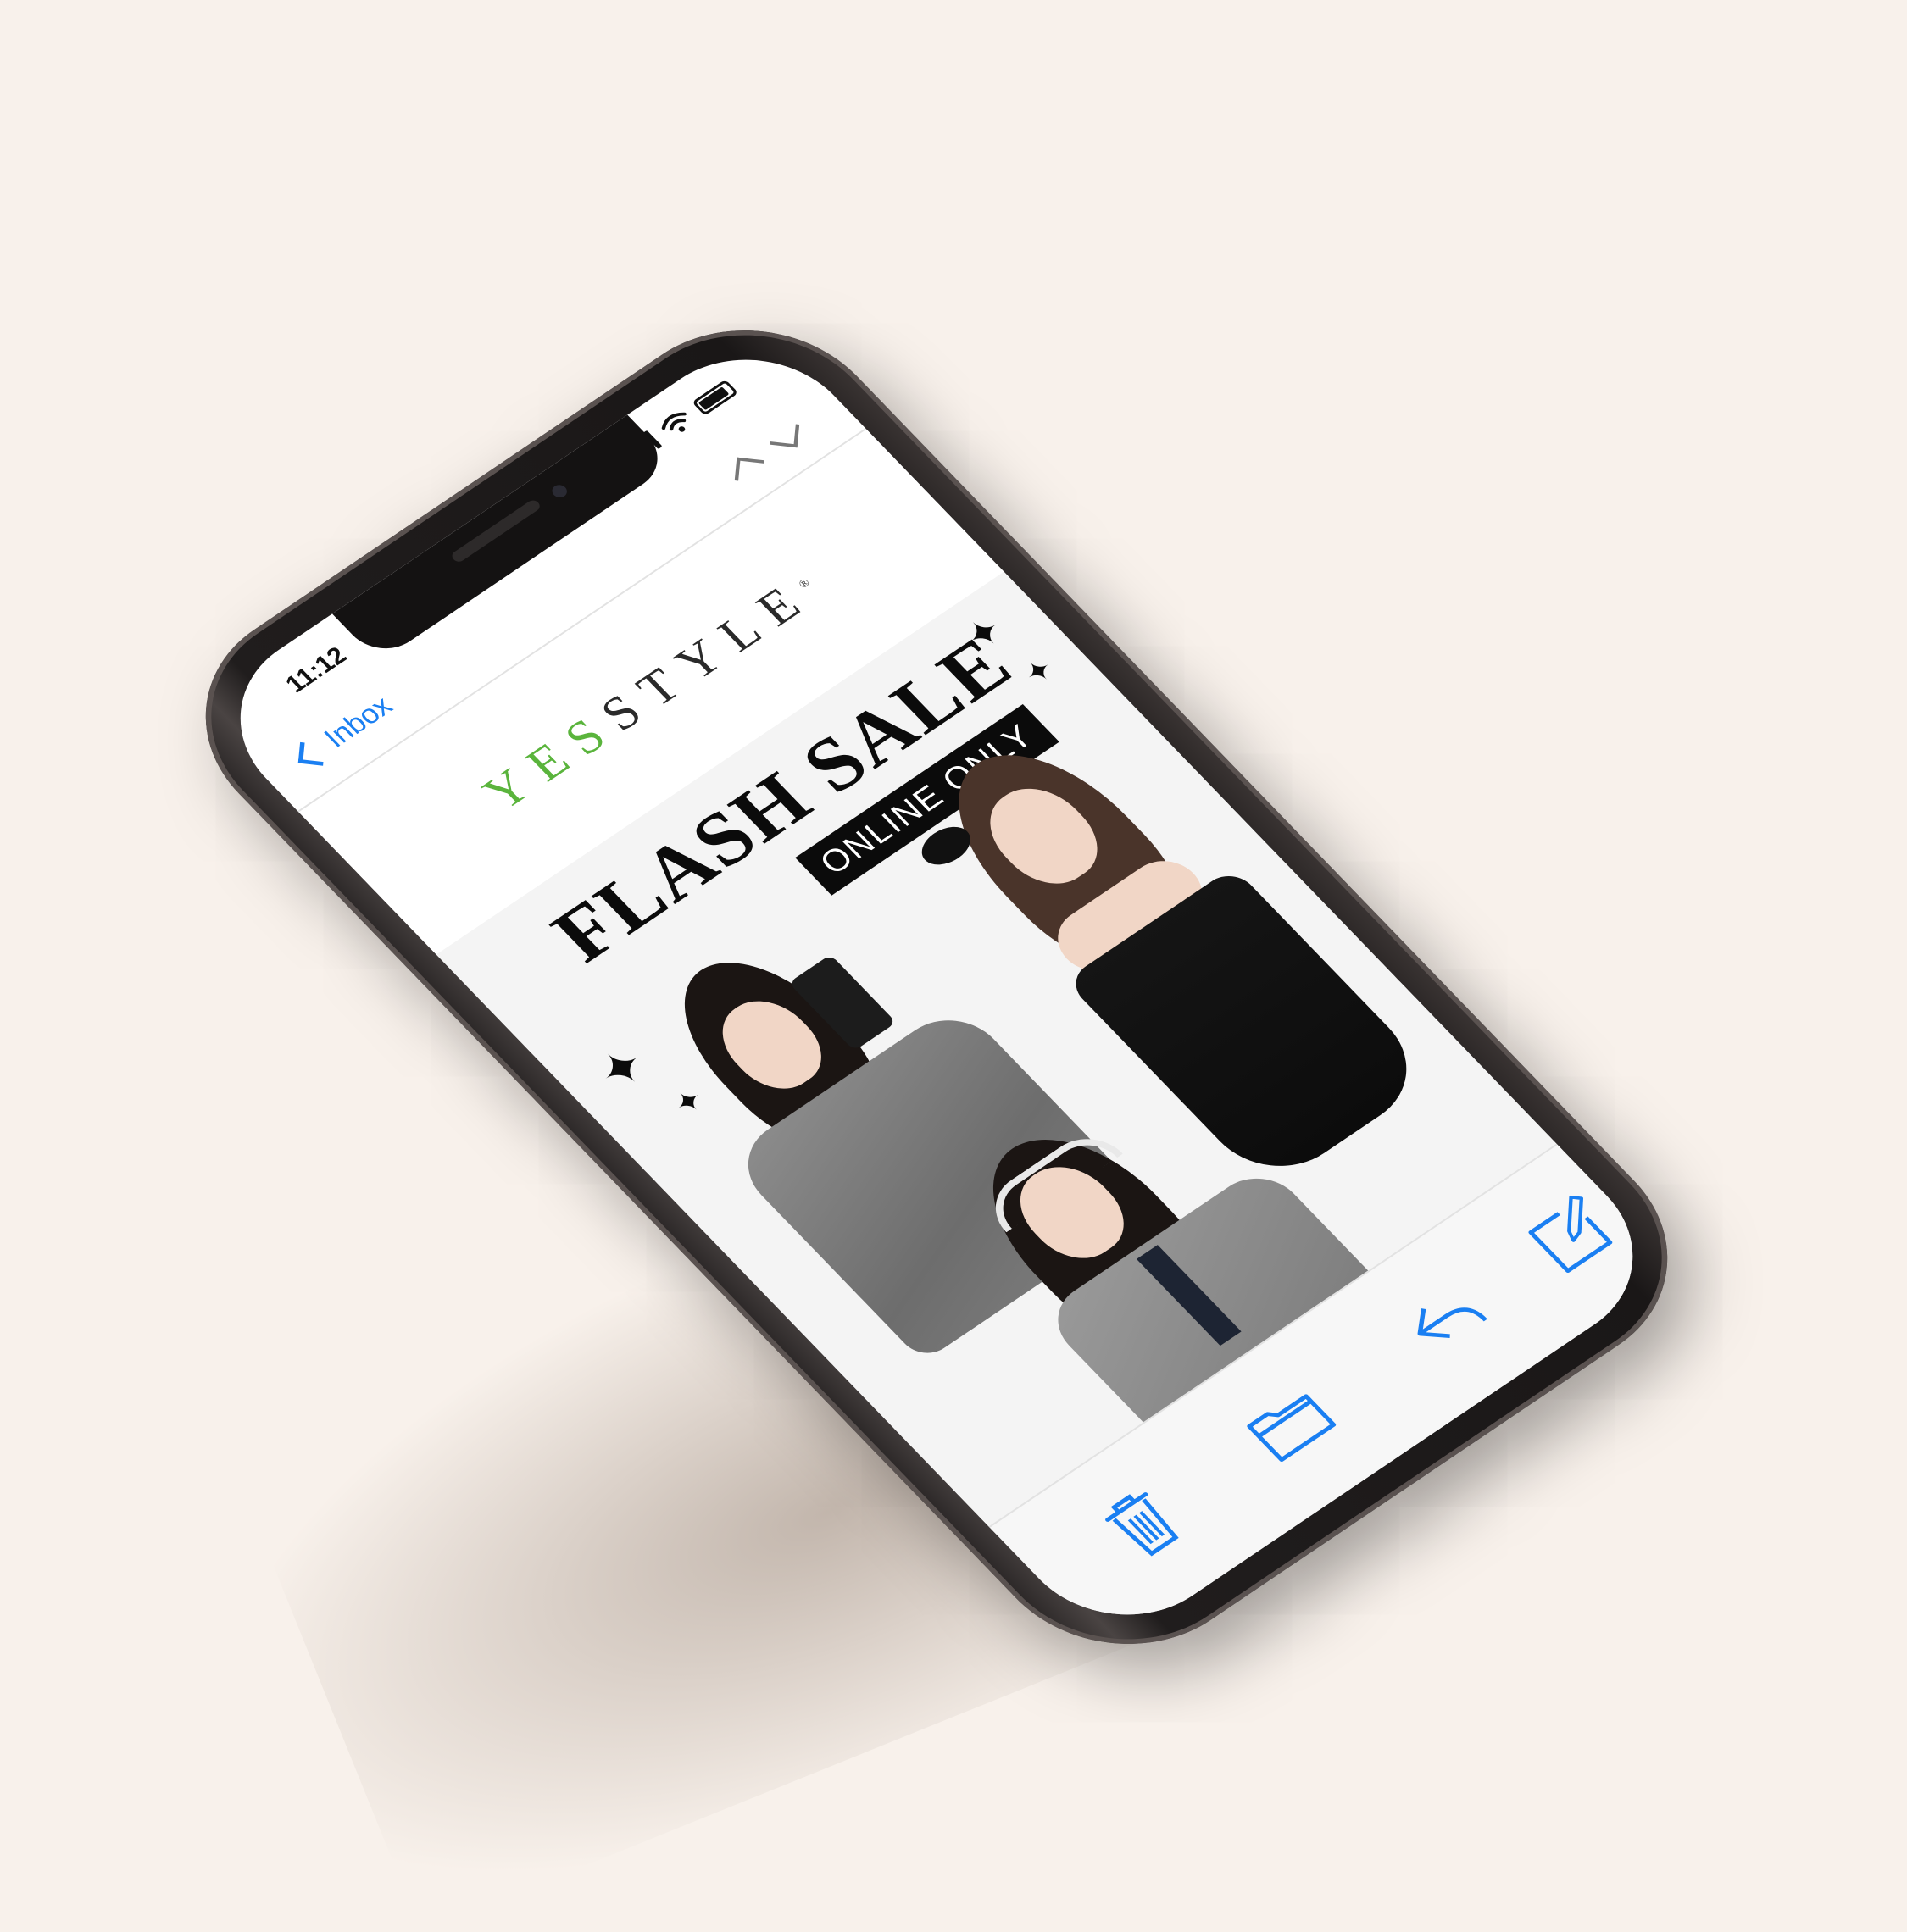 This screenshot has width=1907, height=1932. Describe the element at coordinates (1452, 1322) in the screenshot. I see `reply-icon` at that location.